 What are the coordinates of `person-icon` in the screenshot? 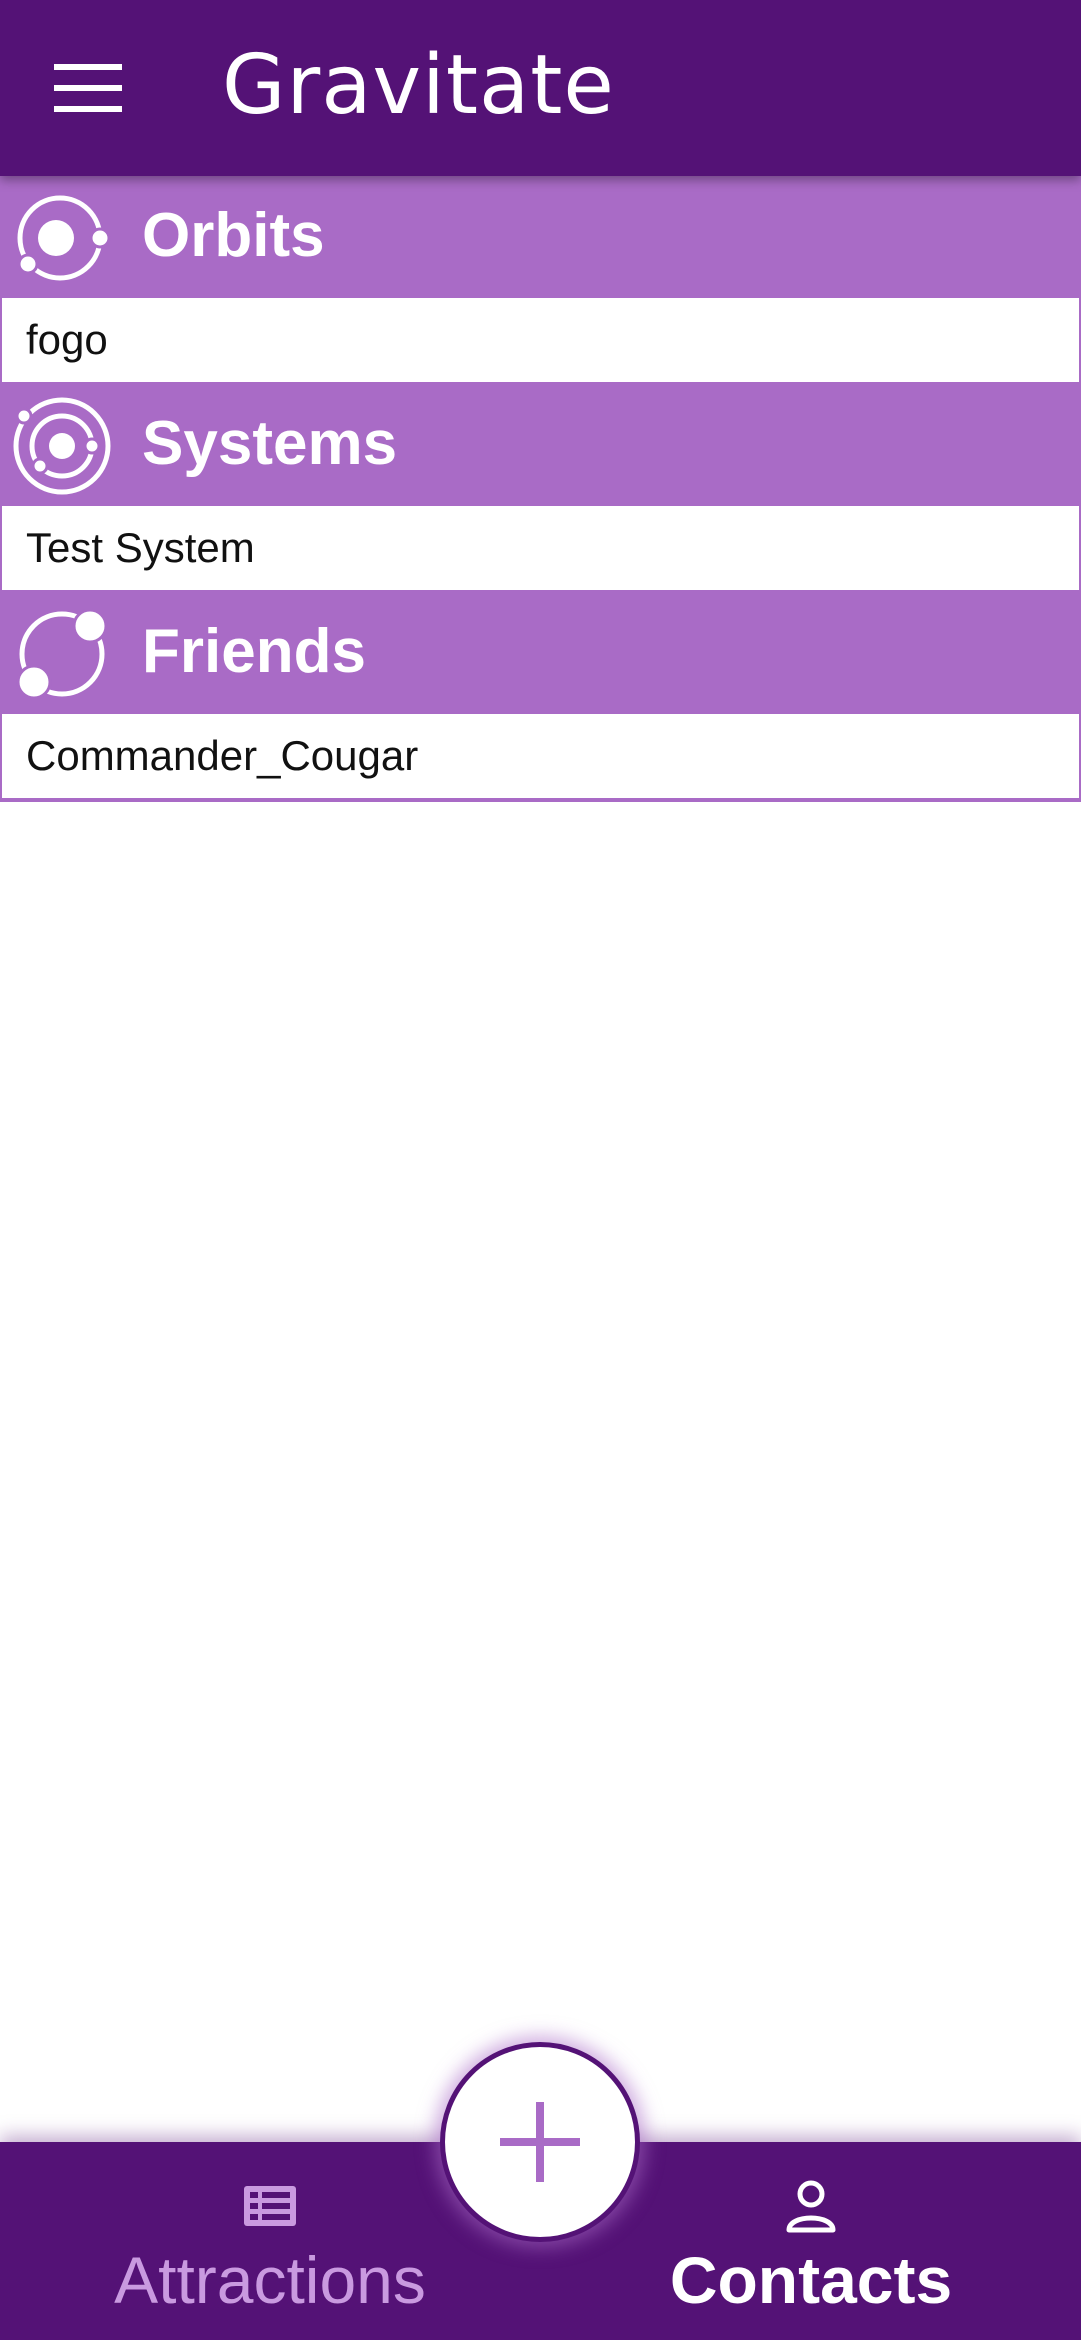 It's located at (811, 2206).